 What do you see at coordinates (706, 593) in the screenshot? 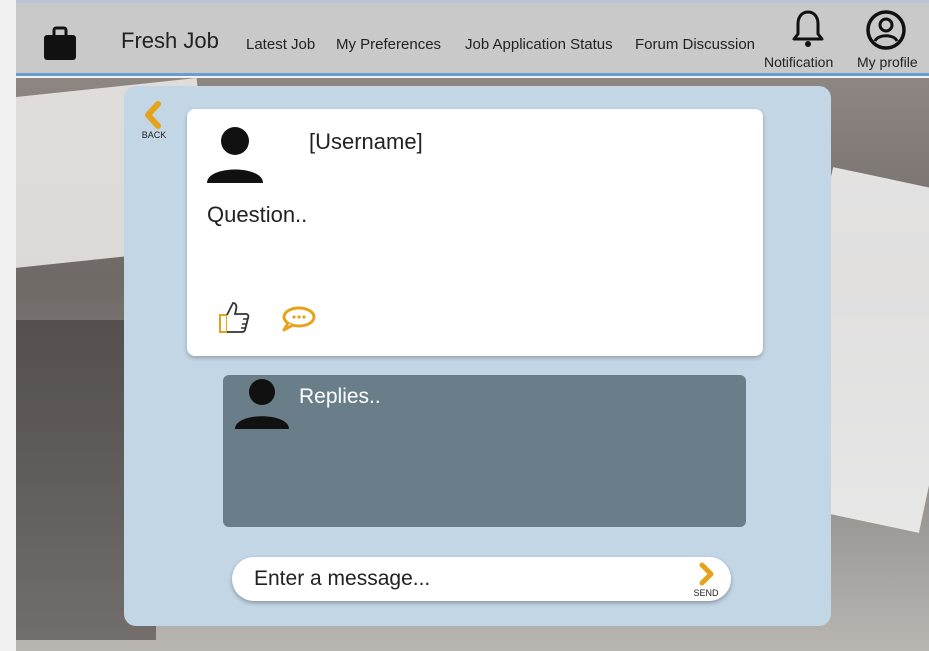
I see `send-label: SEND` at bounding box center [706, 593].